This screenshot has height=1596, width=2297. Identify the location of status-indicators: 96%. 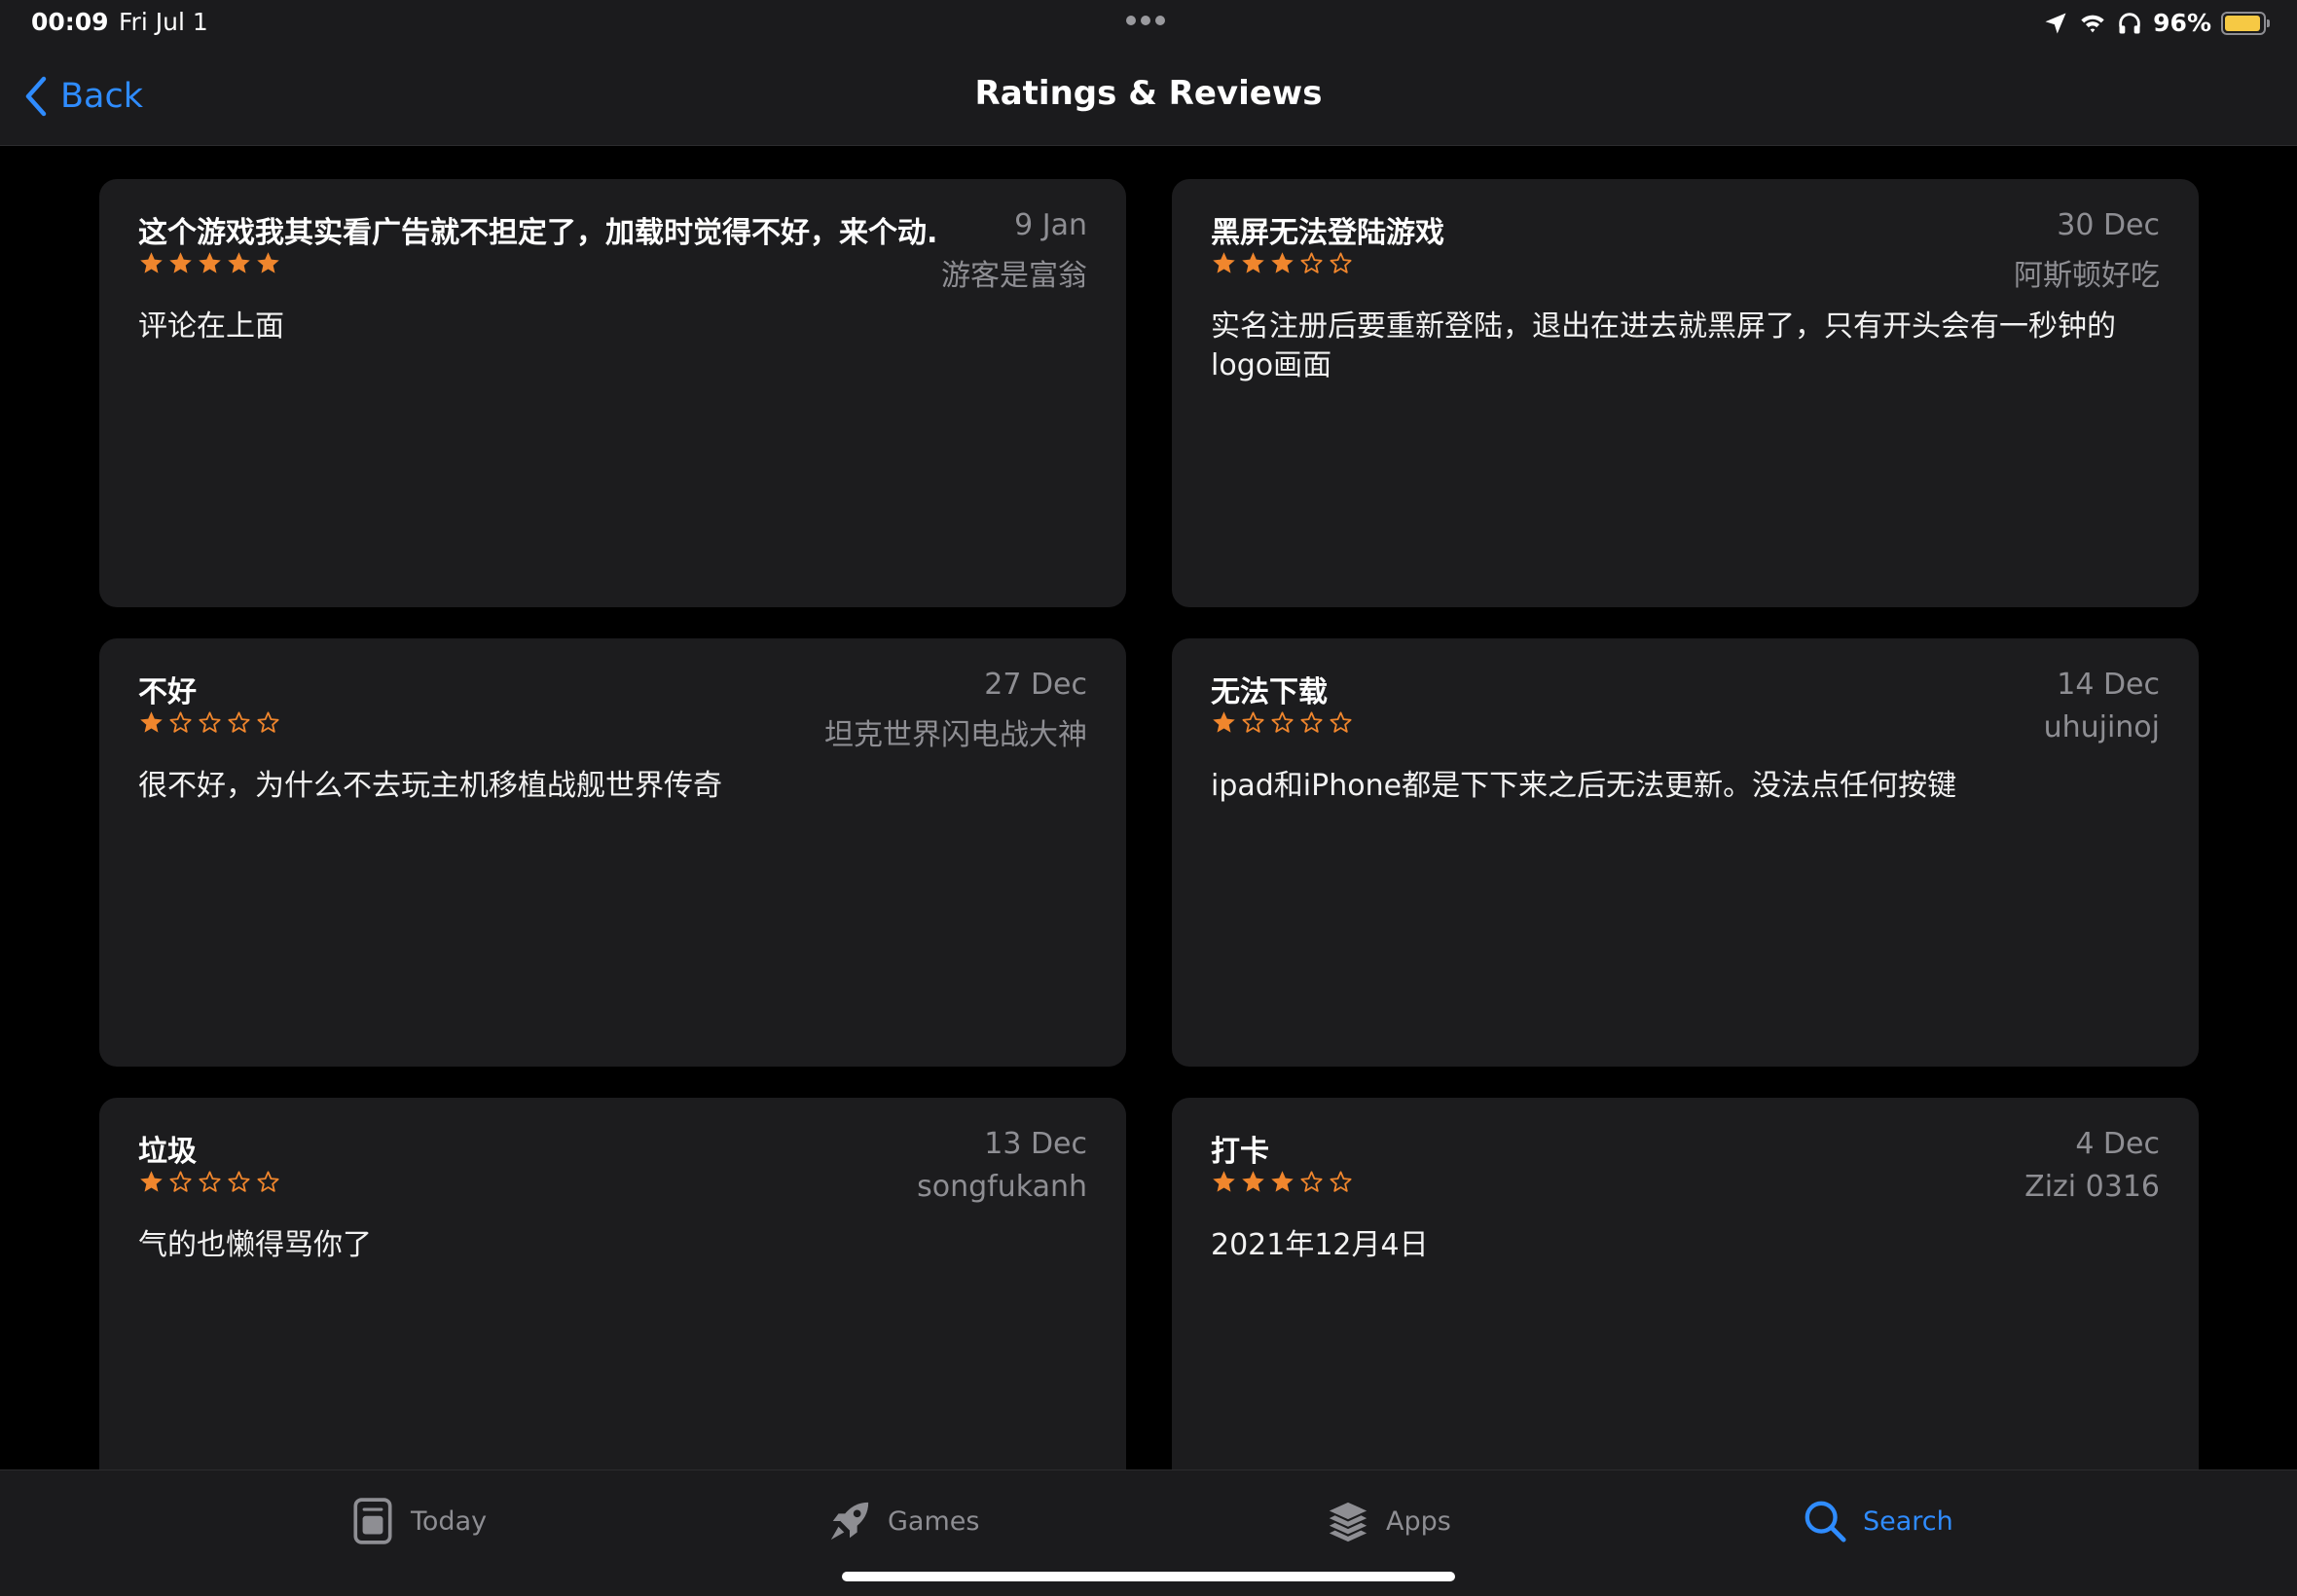
(2156, 23).